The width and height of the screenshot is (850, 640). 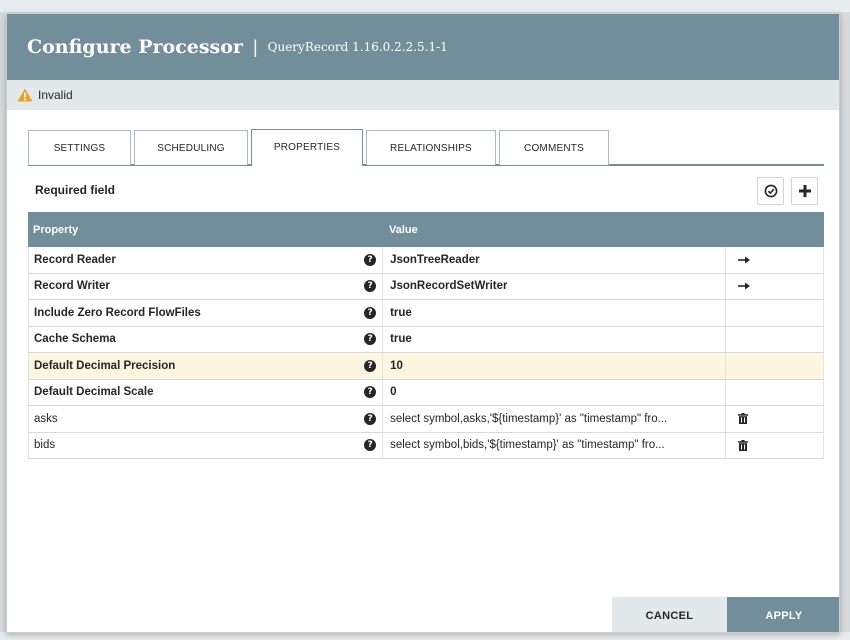 I want to click on column-header-property: Property, so click(x=56, y=229).